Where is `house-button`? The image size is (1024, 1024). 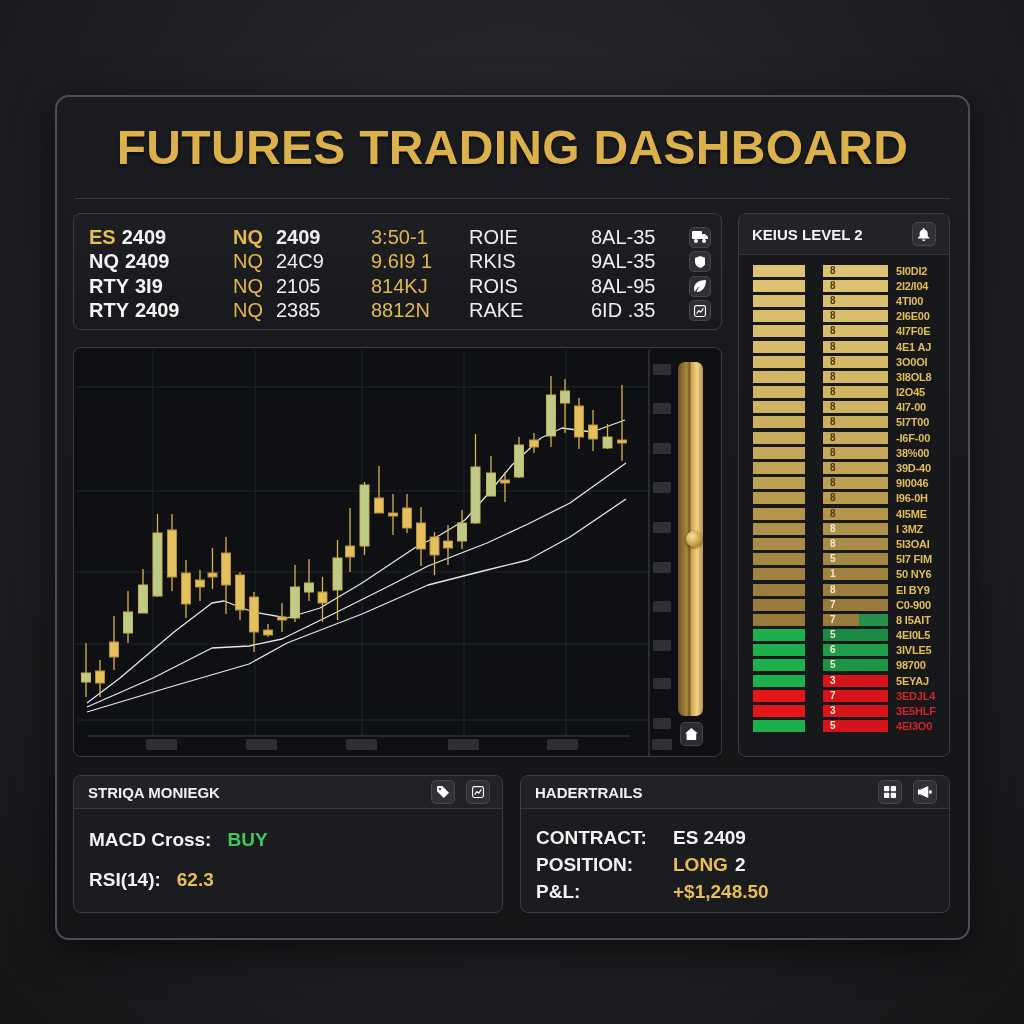
house-button is located at coordinates (691, 734).